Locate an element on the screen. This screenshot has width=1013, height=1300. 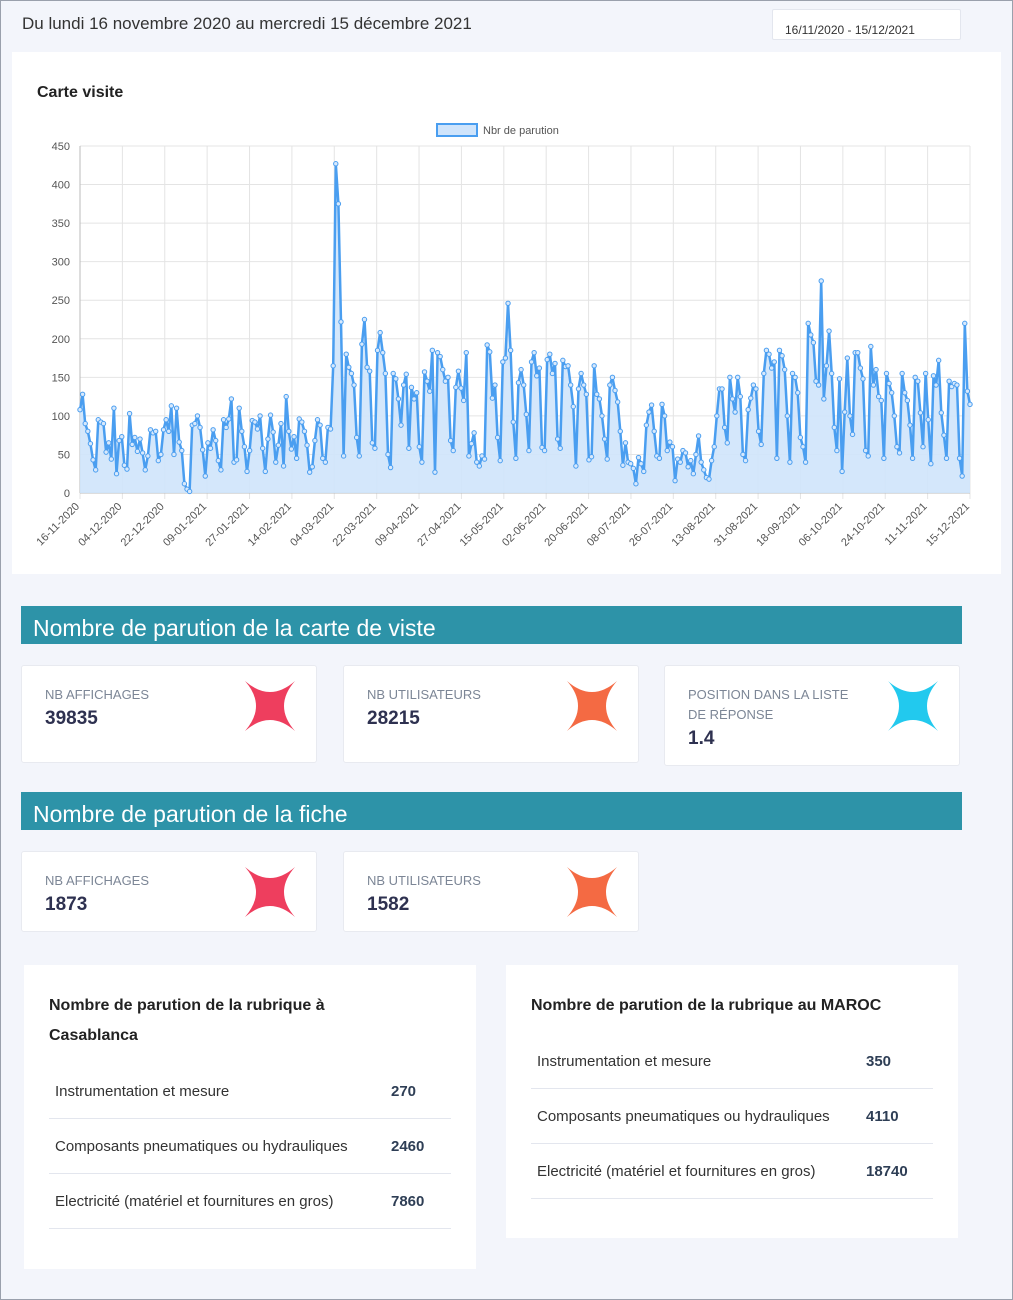
stat-label: POSITION DANS LA LISTE DE RÉPONSE is located at coordinates (768, 704).